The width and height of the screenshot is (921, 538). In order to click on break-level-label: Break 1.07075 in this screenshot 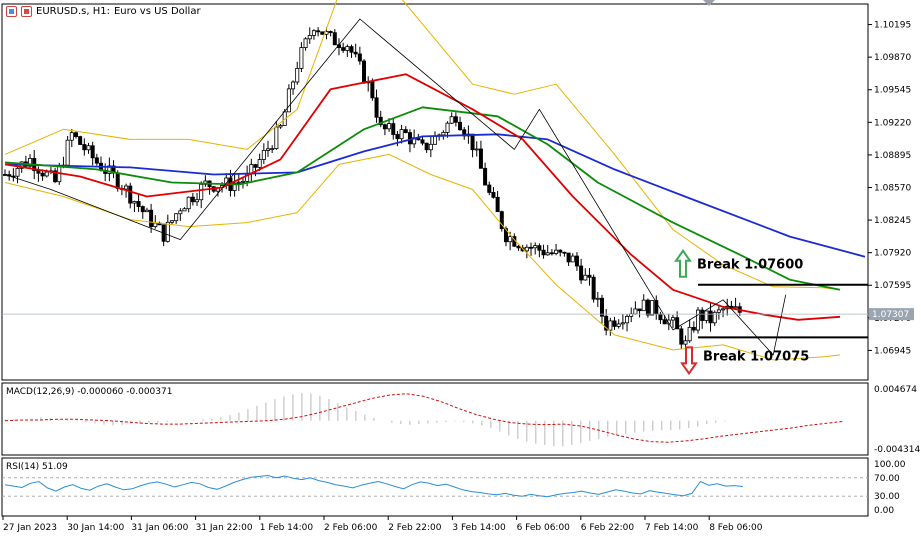, I will do `click(756, 356)`.